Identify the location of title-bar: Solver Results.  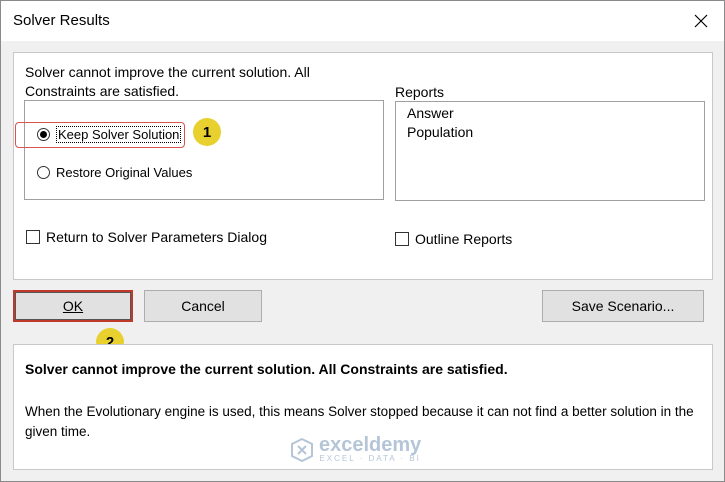
(362, 21).